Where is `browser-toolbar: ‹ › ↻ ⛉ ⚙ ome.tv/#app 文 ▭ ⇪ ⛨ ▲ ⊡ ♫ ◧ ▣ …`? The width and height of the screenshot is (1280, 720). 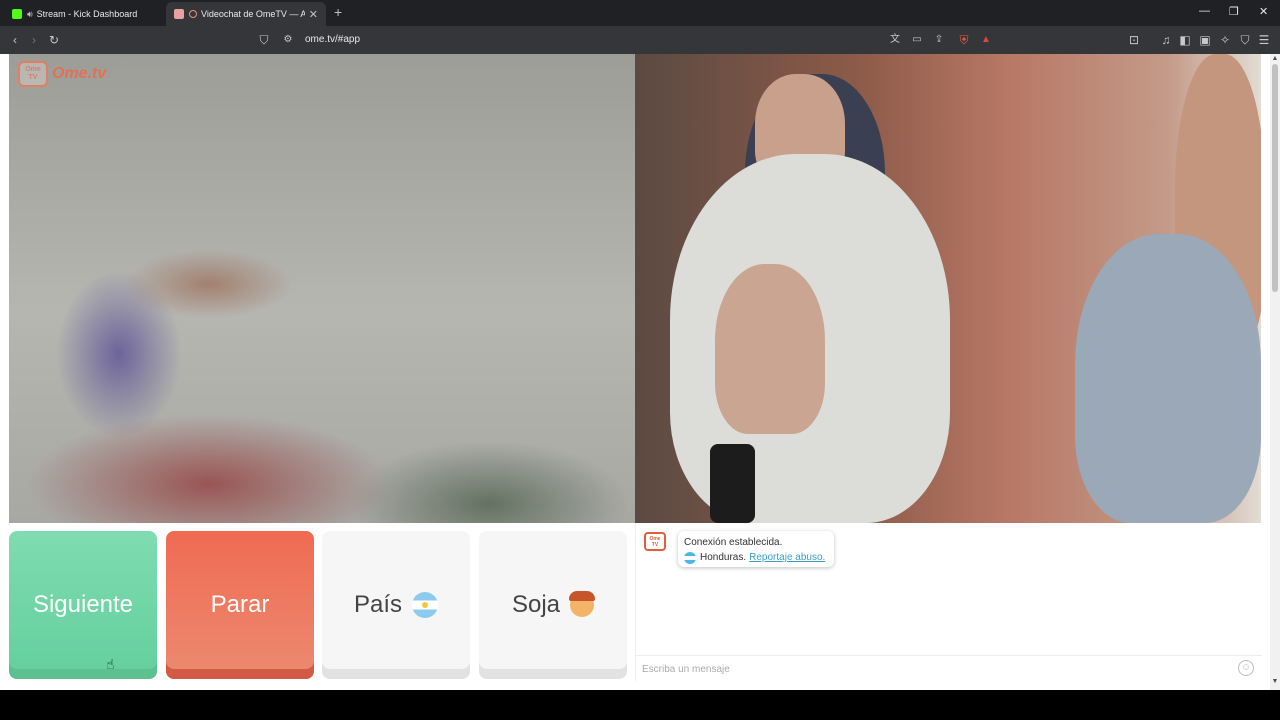
browser-toolbar: ‹ › ↻ ⛉ ⚙ ome.tv/#app 文 ▭ ⇪ ⛨ ▲ ⊡ ♫ ◧ ▣ … is located at coordinates (640, 40).